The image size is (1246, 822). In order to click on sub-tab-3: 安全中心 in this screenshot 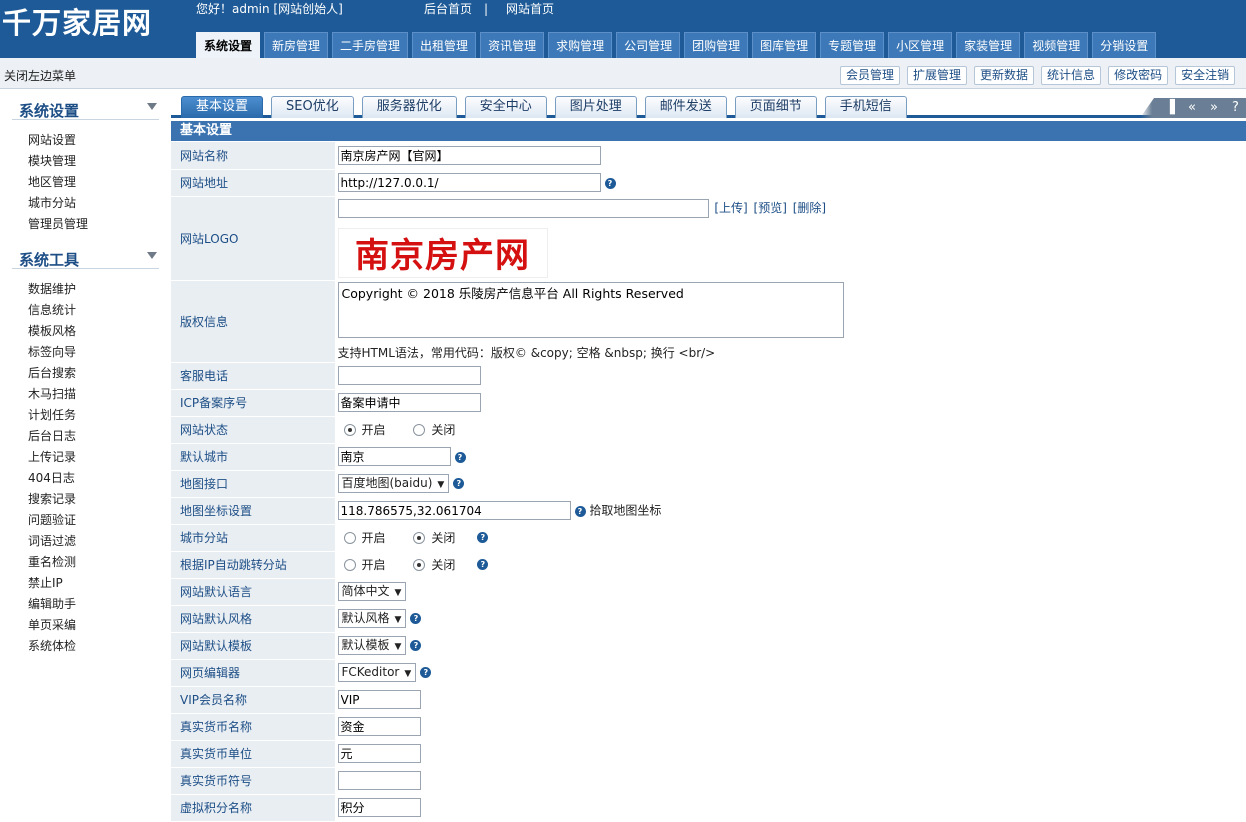, I will do `click(505, 107)`.